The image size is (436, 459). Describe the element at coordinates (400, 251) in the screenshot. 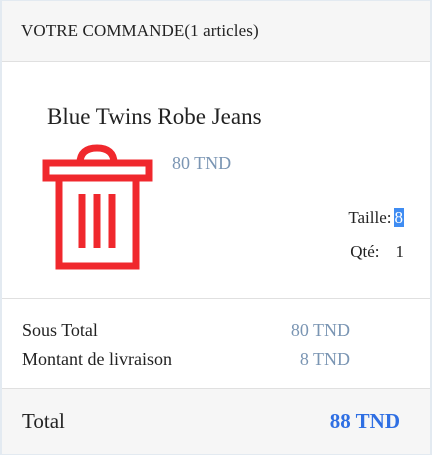

I see `quantity-value: 1` at that location.